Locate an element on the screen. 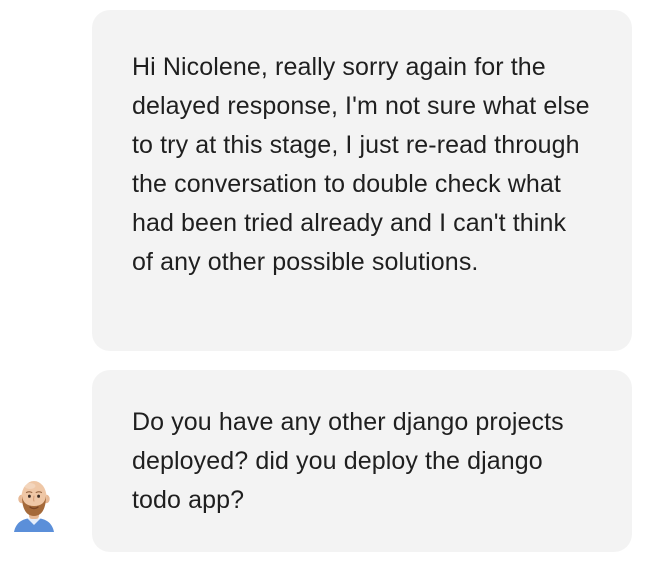 The image size is (646, 564). bald-man-with-beard-icon is located at coordinates (34, 506).